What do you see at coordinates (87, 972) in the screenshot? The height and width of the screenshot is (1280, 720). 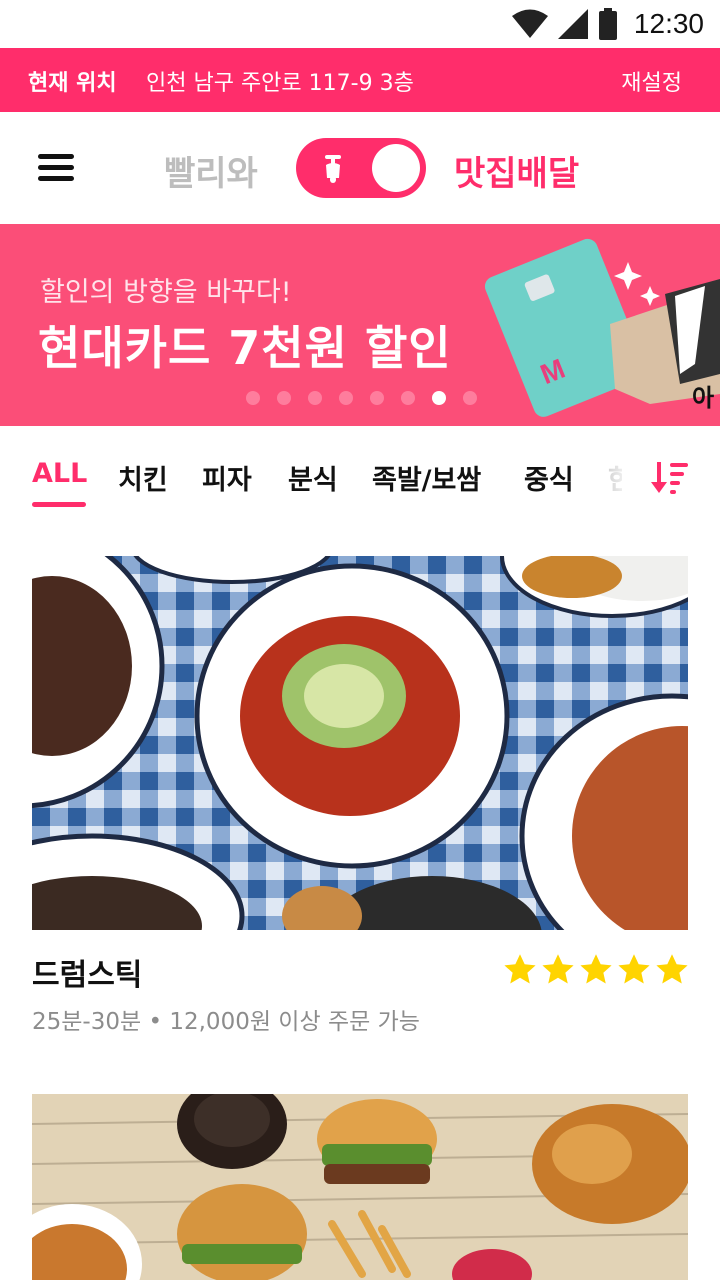 I see `restaurant-name: 드럼스틱` at bounding box center [87, 972].